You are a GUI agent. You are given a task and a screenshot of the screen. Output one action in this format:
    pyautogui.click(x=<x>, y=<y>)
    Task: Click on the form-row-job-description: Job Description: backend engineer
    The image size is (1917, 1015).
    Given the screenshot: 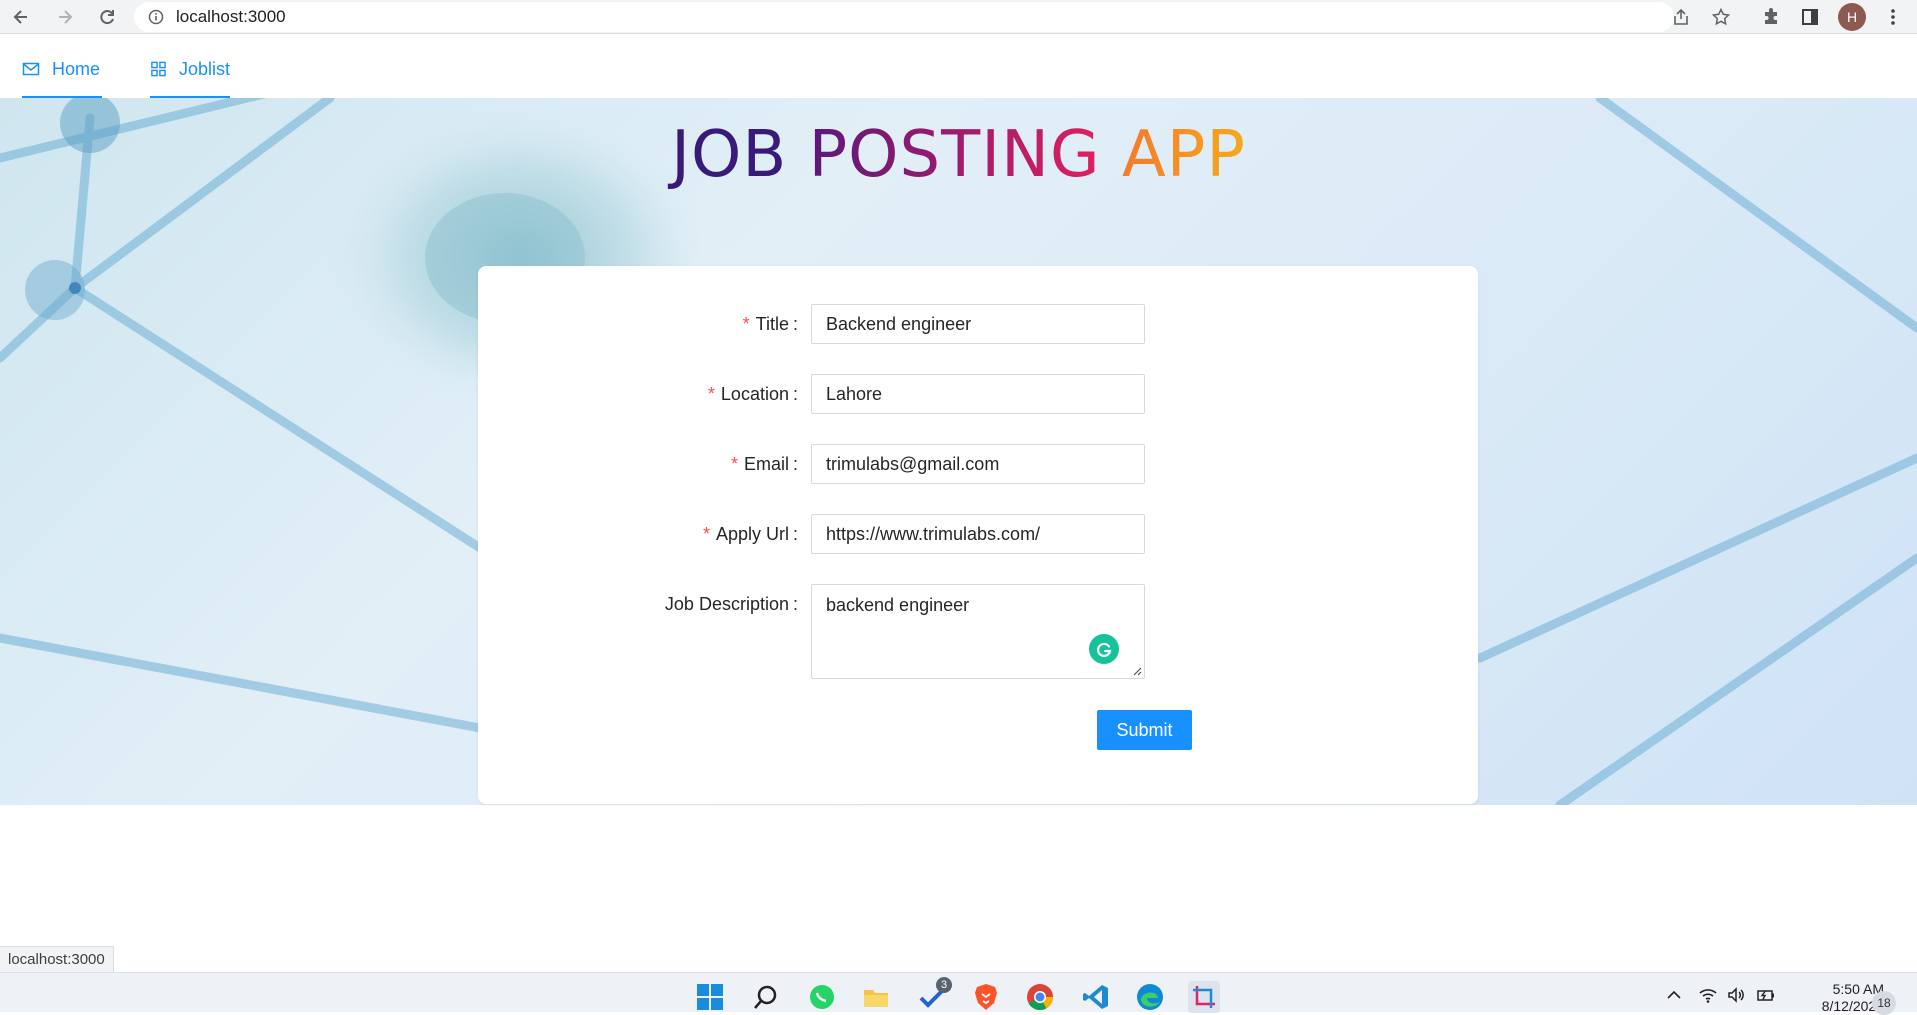 What is the action you would take?
    pyautogui.click(x=978, y=631)
    